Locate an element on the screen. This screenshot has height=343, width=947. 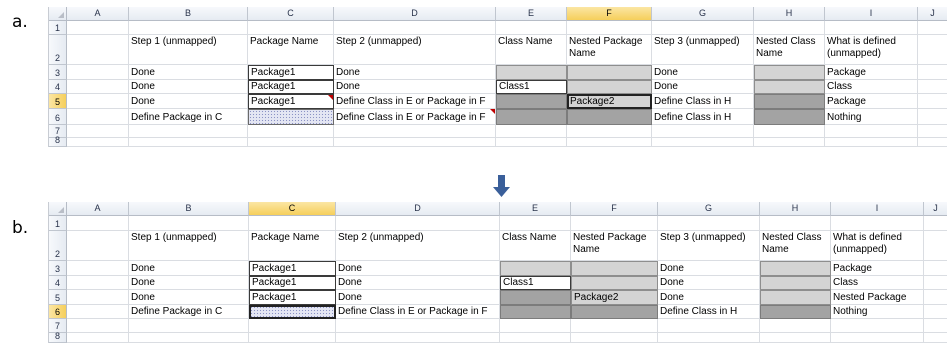
row-header-2: 2 is located at coordinates (58, 50).